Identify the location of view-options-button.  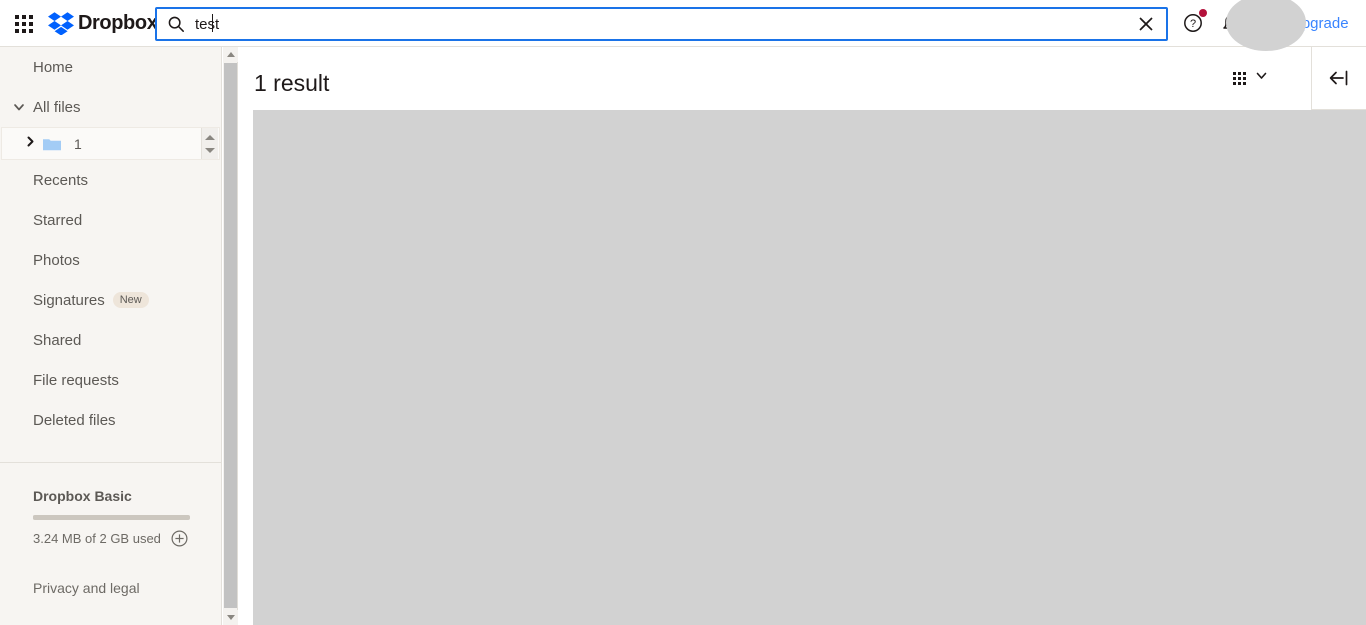
(1250, 78).